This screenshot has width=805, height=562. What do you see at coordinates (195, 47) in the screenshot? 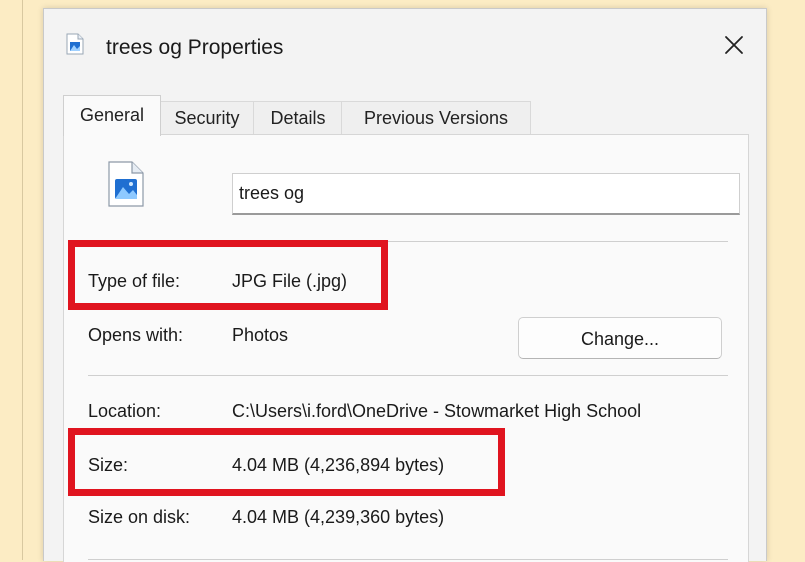
I see `dialog-title: trees og Properties` at bounding box center [195, 47].